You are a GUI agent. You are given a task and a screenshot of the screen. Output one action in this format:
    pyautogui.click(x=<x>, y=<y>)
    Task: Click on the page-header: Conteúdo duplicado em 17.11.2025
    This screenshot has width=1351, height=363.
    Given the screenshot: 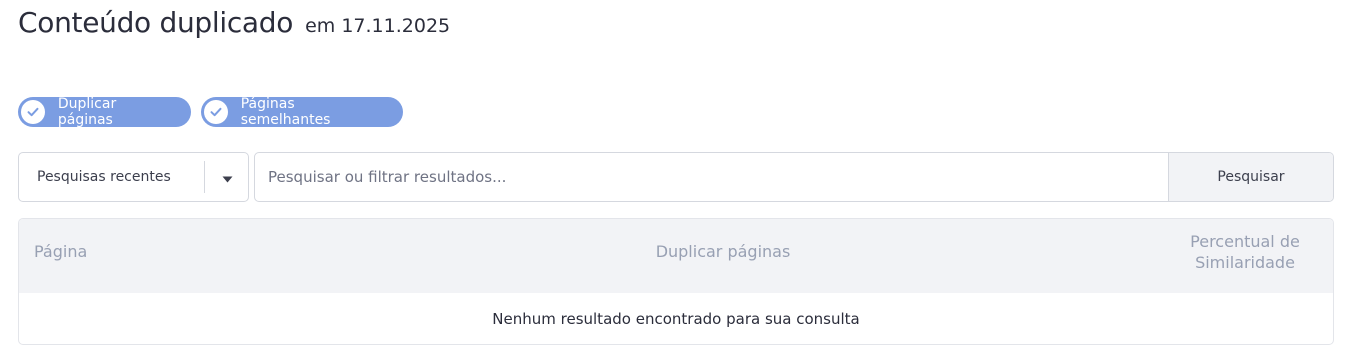 What is the action you would take?
    pyautogui.click(x=234, y=22)
    